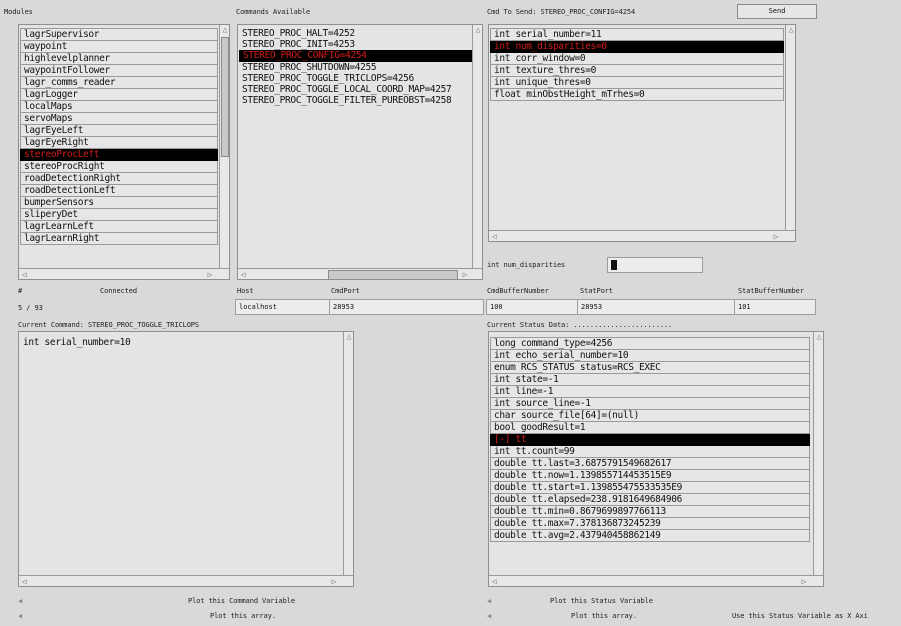 Image resolution: width=901 pixels, height=626 pixels. What do you see at coordinates (119, 83) in the screenshot?
I see `list-item: lagr_comms_reader` at bounding box center [119, 83].